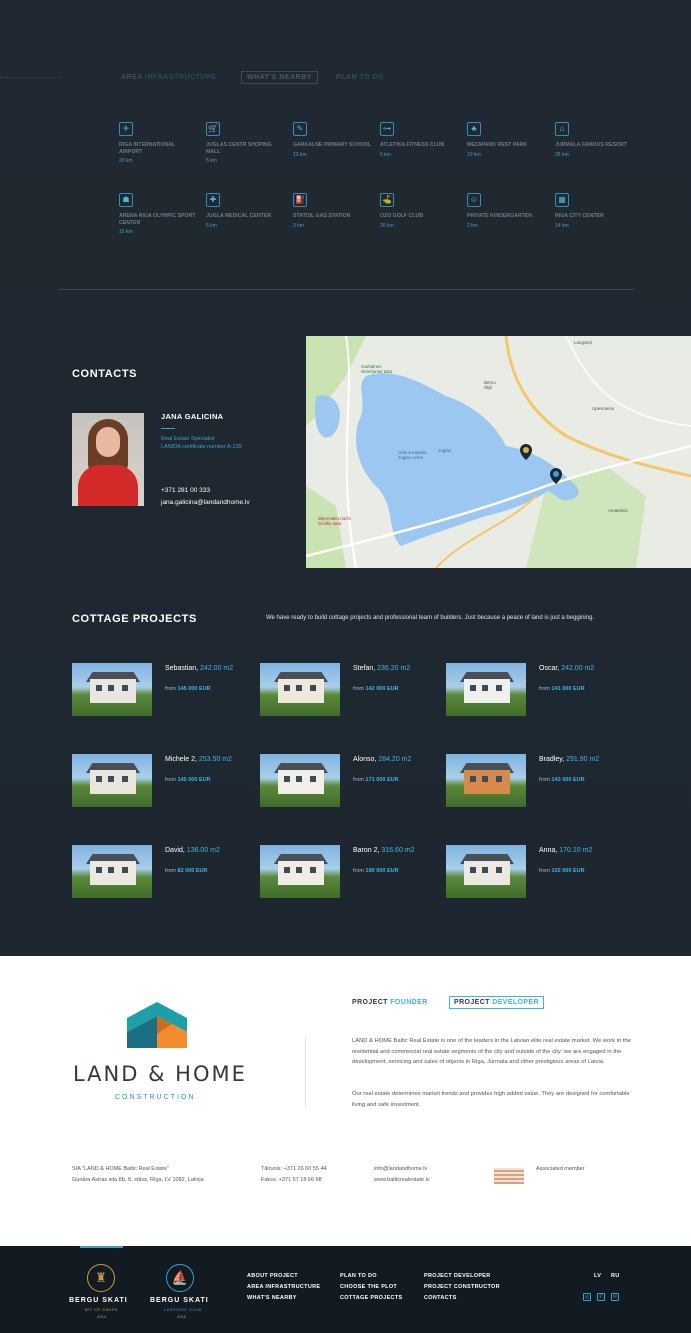 The height and width of the screenshot is (1333, 691). Describe the element at coordinates (462, 1287) in the screenshot. I see `footer-link: PROJECT CONSTRUCTOR` at that location.